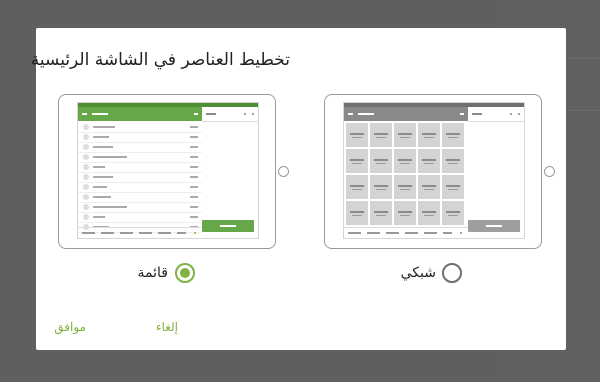 This screenshot has height=382, width=600. I want to click on list-preview-action-button, so click(228, 226).